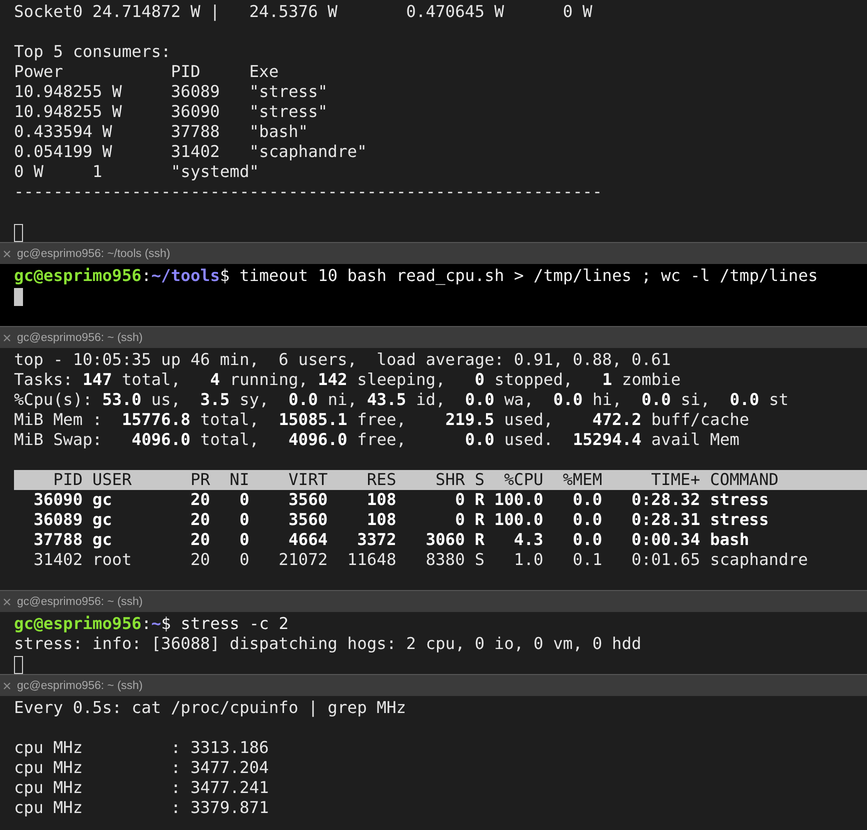 This screenshot has width=867, height=830. Describe the element at coordinates (171, 112) in the screenshot. I see `terminal-line: 10.948255 W 36090 "stress"` at that location.